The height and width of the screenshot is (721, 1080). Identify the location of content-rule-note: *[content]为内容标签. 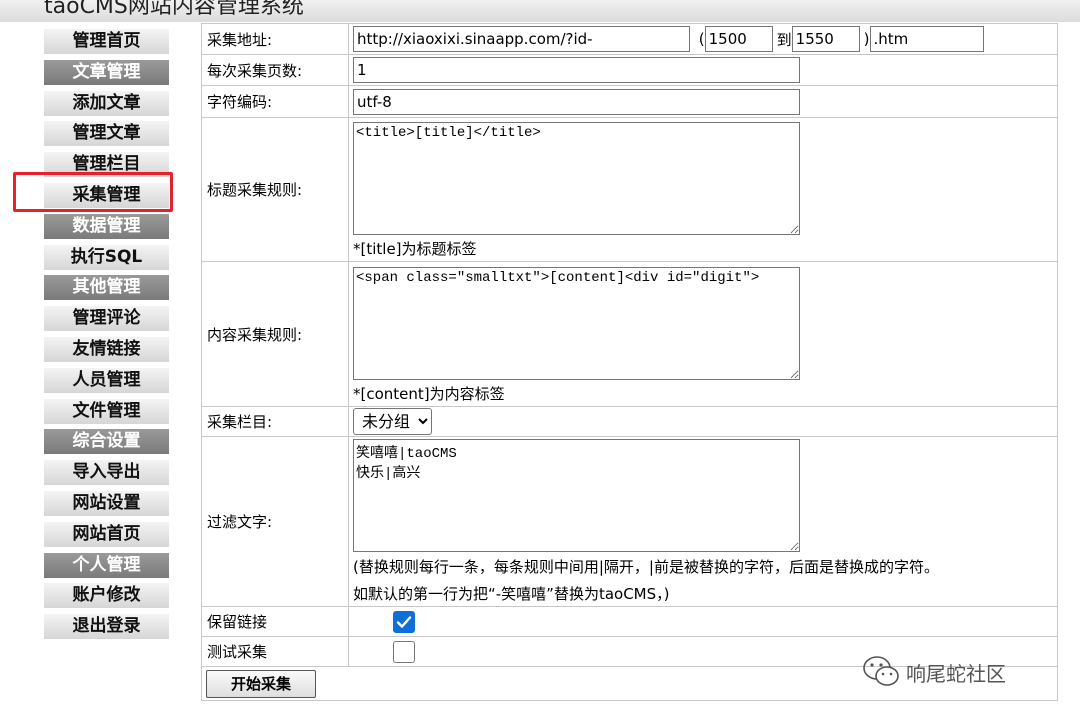
(429, 393).